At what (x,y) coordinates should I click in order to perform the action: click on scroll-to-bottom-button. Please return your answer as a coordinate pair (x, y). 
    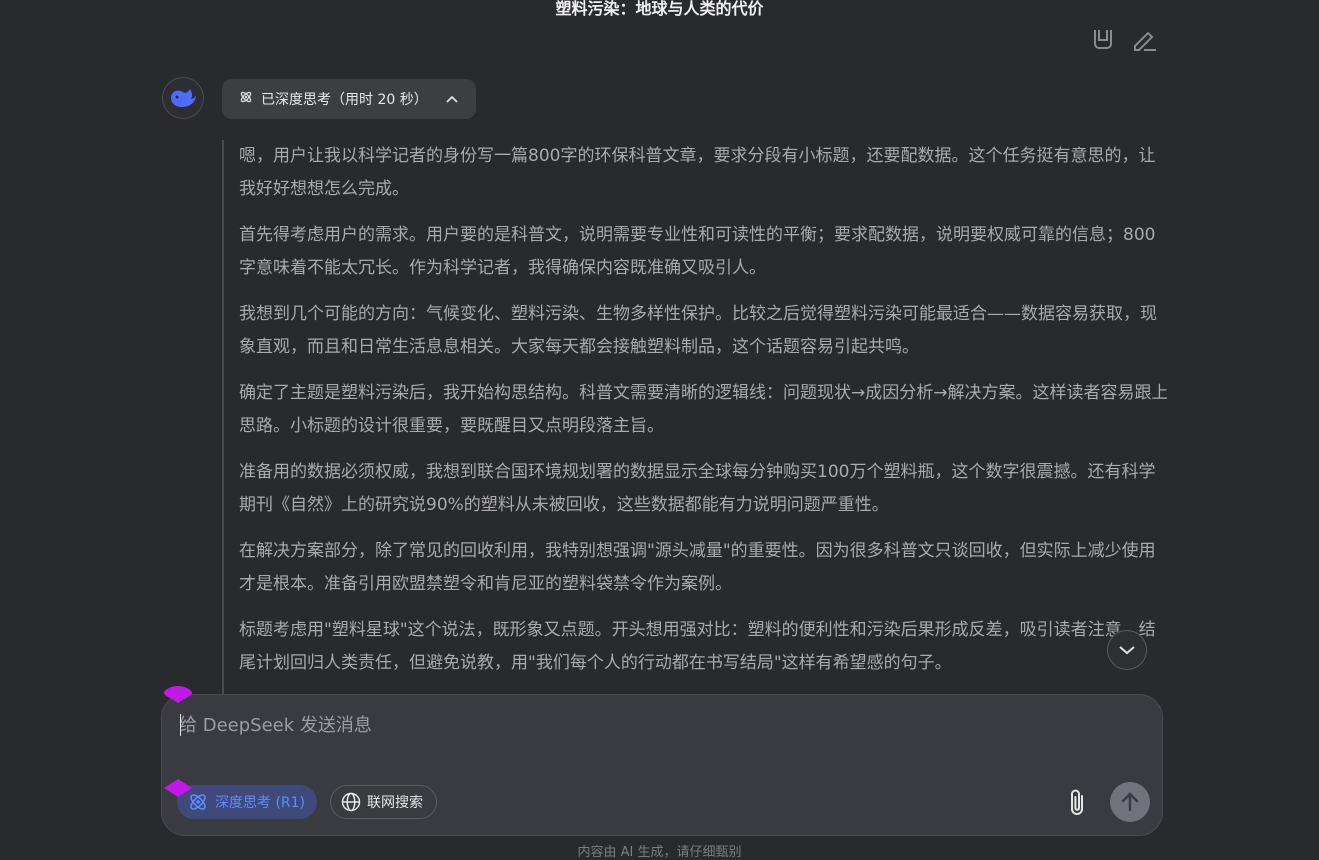
    Looking at the image, I should click on (1127, 650).